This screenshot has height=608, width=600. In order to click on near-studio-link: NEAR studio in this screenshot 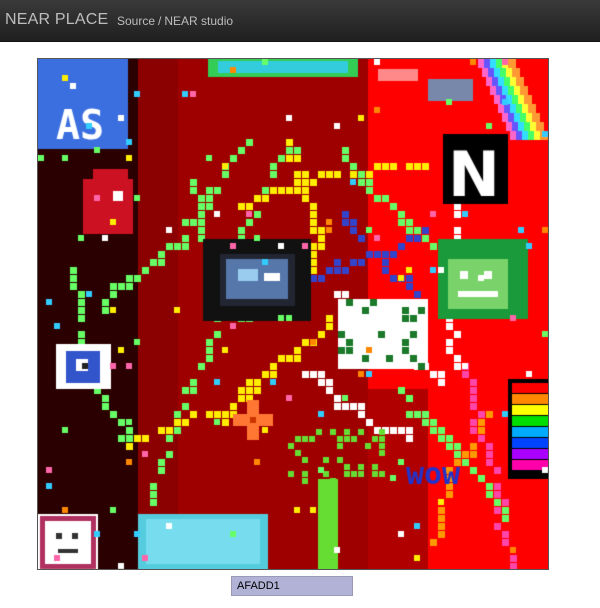, I will do `click(198, 21)`.